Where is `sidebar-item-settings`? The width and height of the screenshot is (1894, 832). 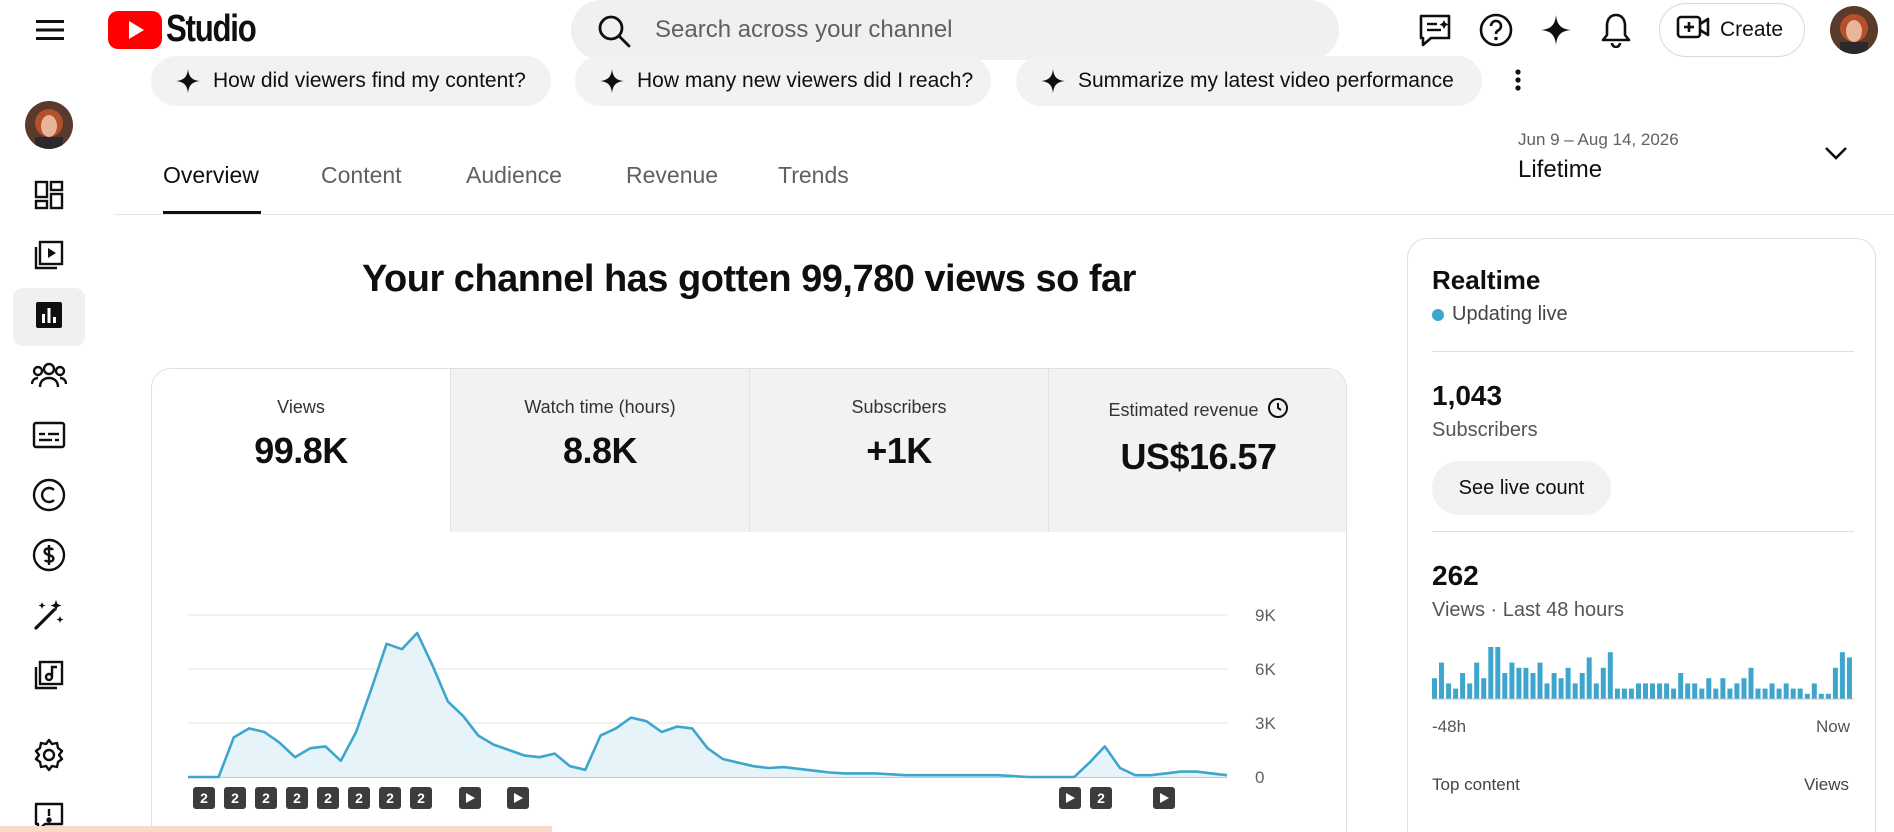
sidebar-item-settings is located at coordinates (49, 757).